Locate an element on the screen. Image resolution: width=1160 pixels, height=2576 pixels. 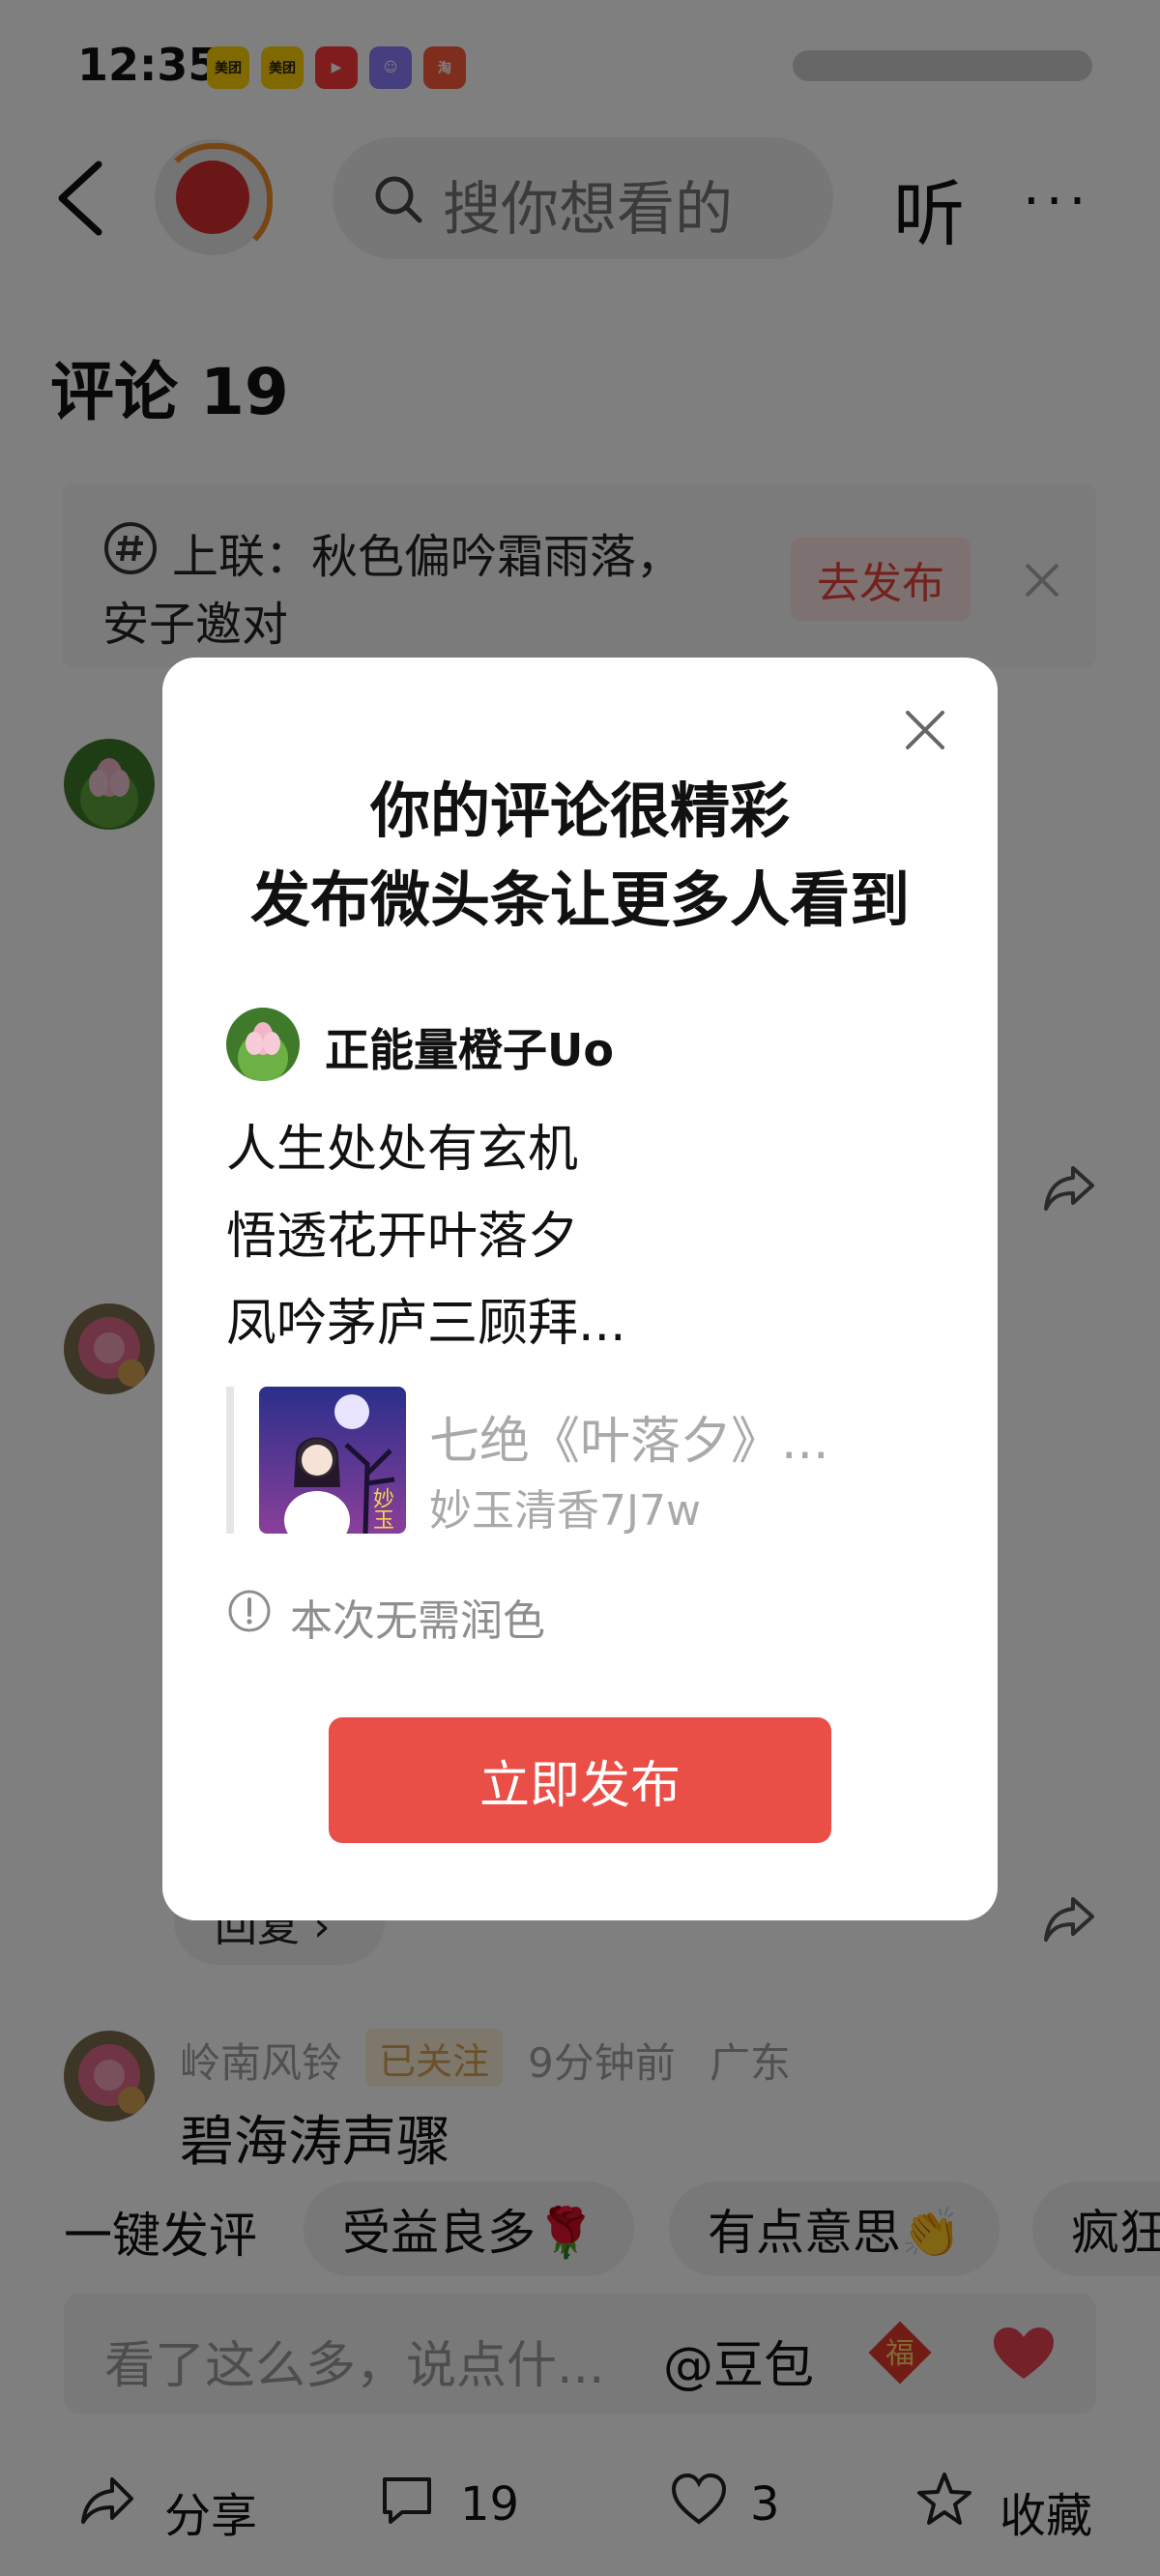
dialog-username: 正能量橙子Uo is located at coordinates (470, 1050).